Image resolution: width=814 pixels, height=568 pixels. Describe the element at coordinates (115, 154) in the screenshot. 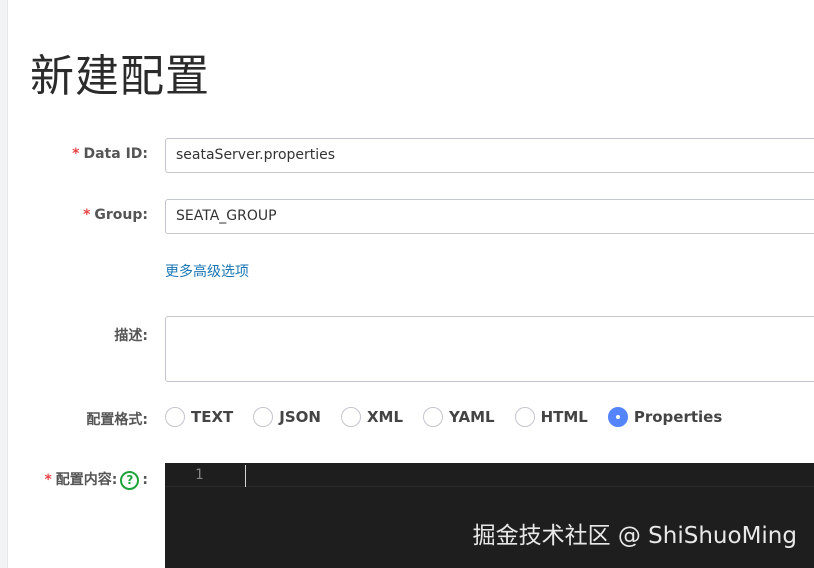

I see `data-id-label-text: Data ID:` at that location.